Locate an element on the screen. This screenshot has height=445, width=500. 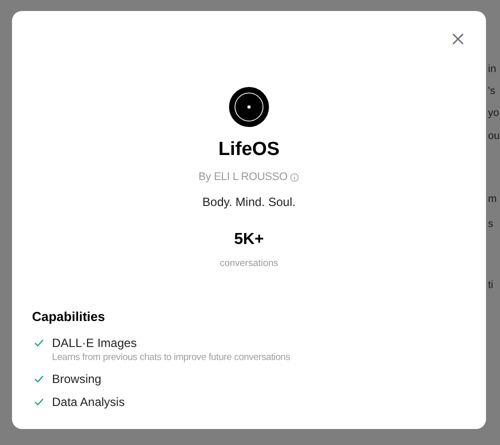
close-button is located at coordinates (458, 39).